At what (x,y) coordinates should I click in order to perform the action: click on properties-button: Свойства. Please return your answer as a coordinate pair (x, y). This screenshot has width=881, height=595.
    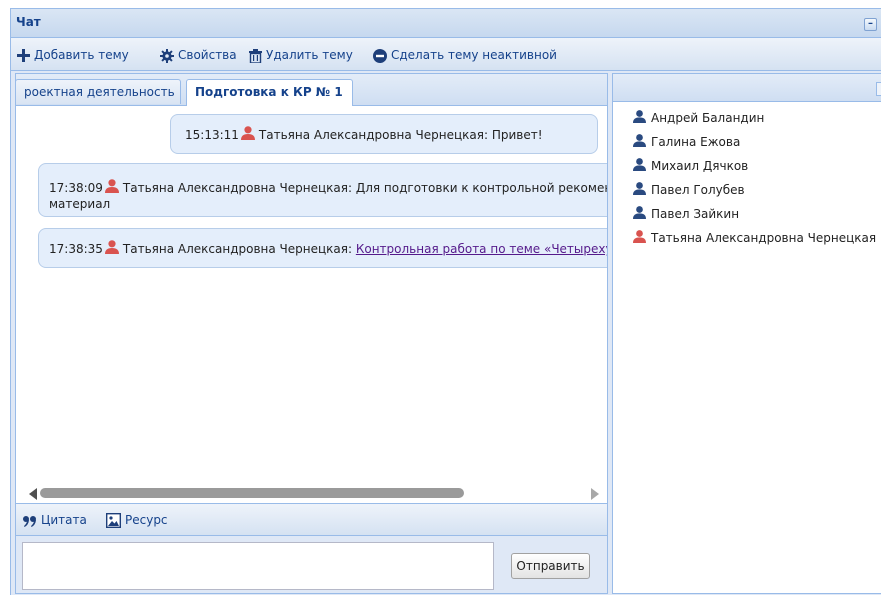
    Looking at the image, I should click on (198, 55).